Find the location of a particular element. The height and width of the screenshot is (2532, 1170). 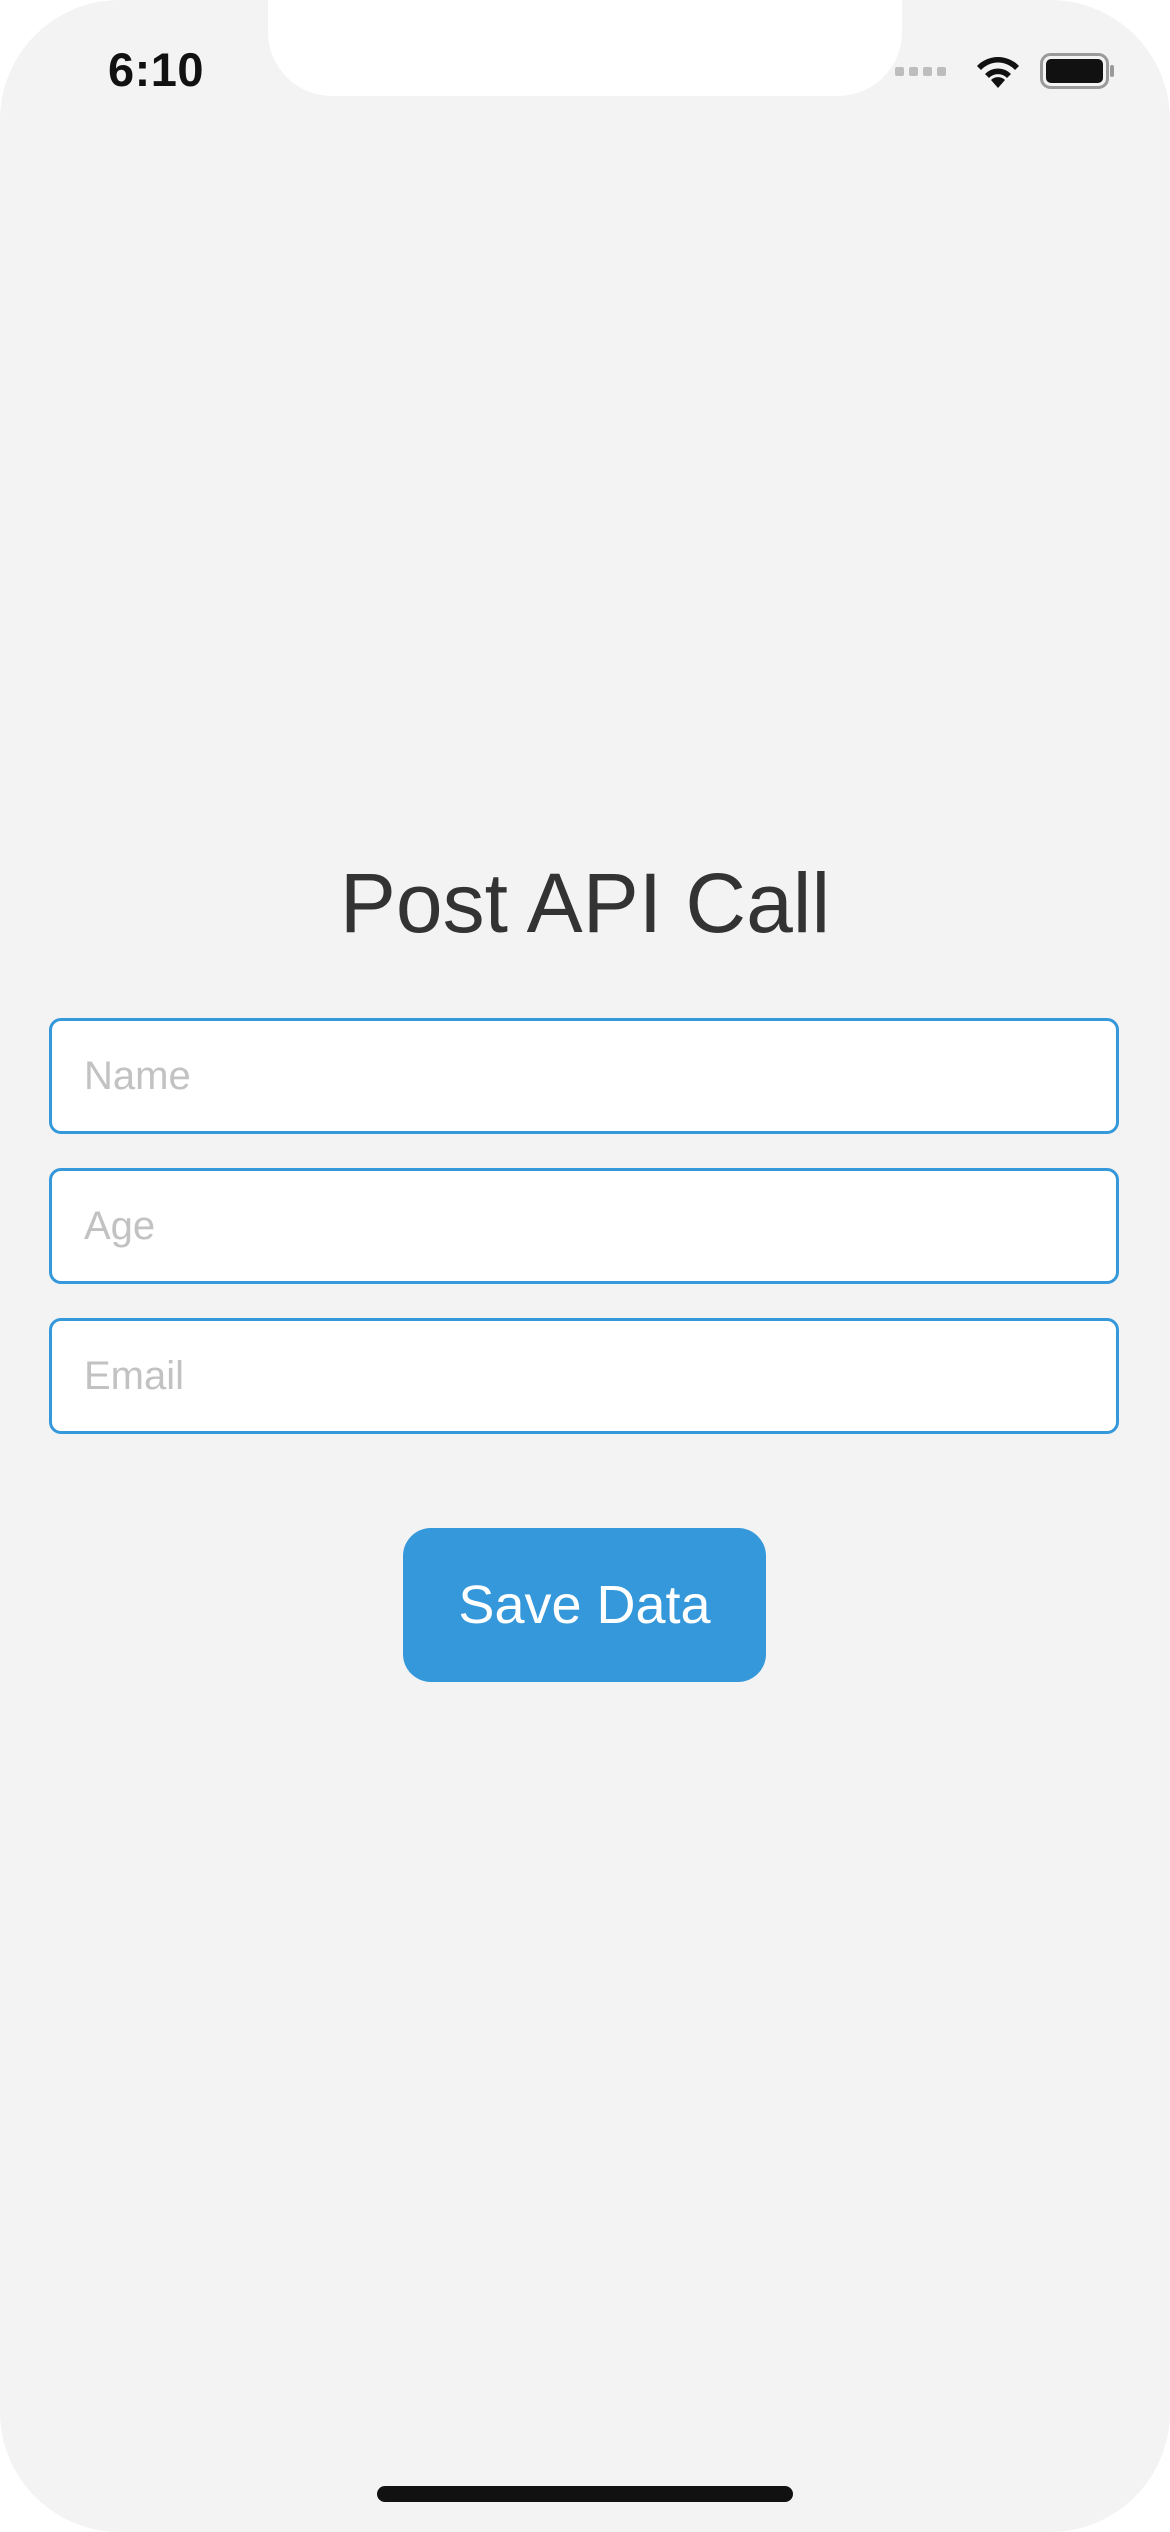

status-time: 6:10 is located at coordinates (156, 69).